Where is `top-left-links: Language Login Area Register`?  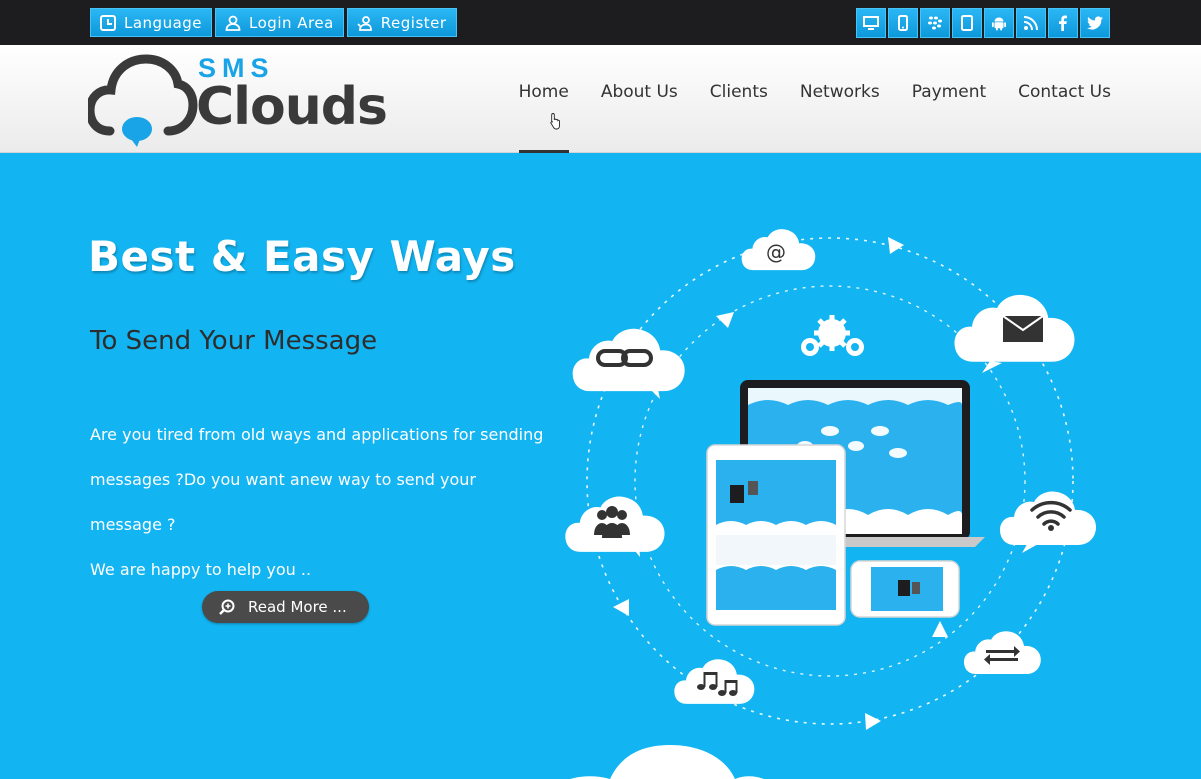
top-left-links: Language Login Area Register is located at coordinates (273, 22).